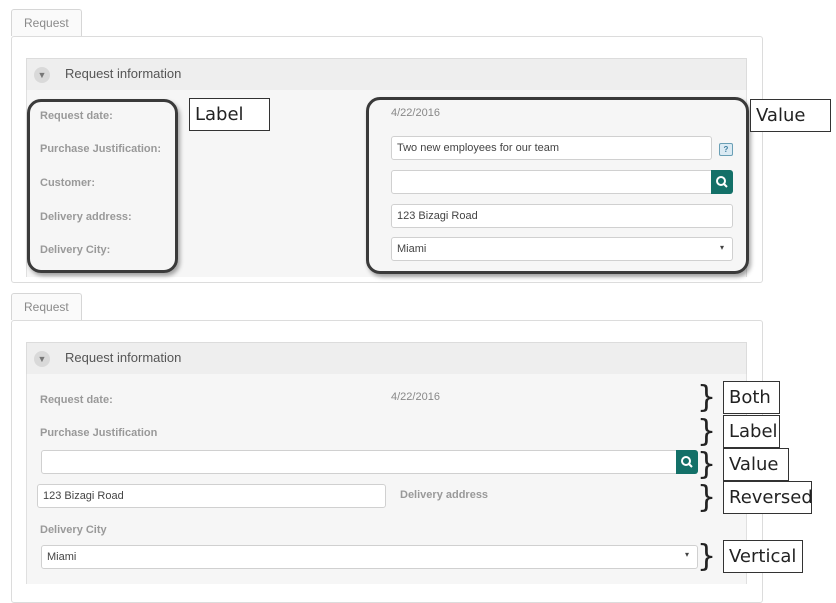 This screenshot has width=836, height=603. What do you see at coordinates (763, 556) in the screenshot?
I see `vertical-annotation: Vertical` at bounding box center [763, 556].